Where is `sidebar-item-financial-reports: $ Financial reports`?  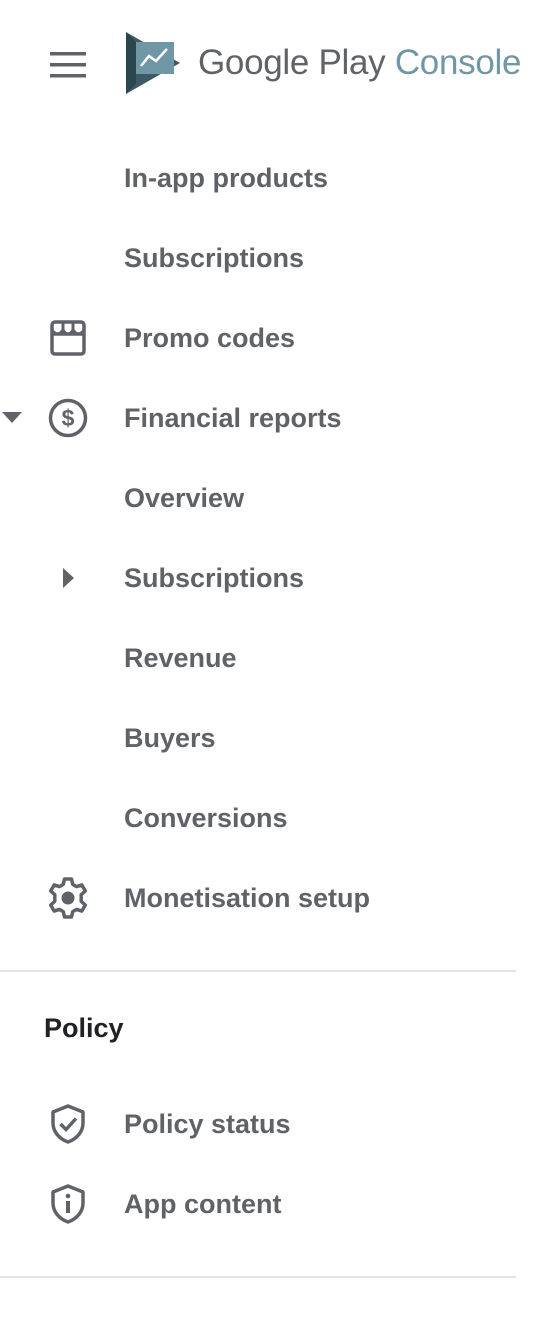
sidebar-item-financial-reports: $ Financial reports is located at coordinates (267, 418).